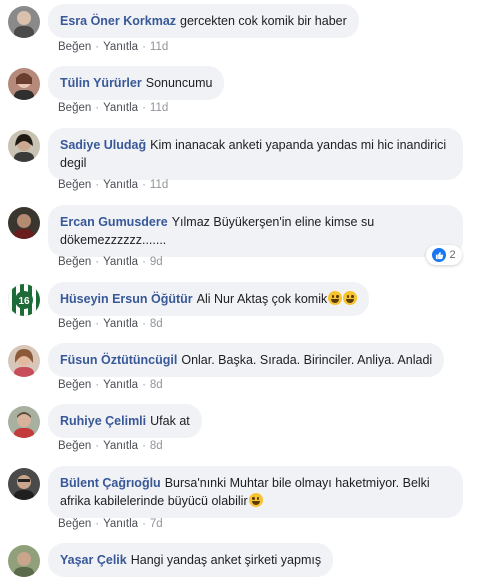 Image resolution: width=497 pixels, height=578 pixels. I want to click on comment-time: 7d, so click(156, 524).